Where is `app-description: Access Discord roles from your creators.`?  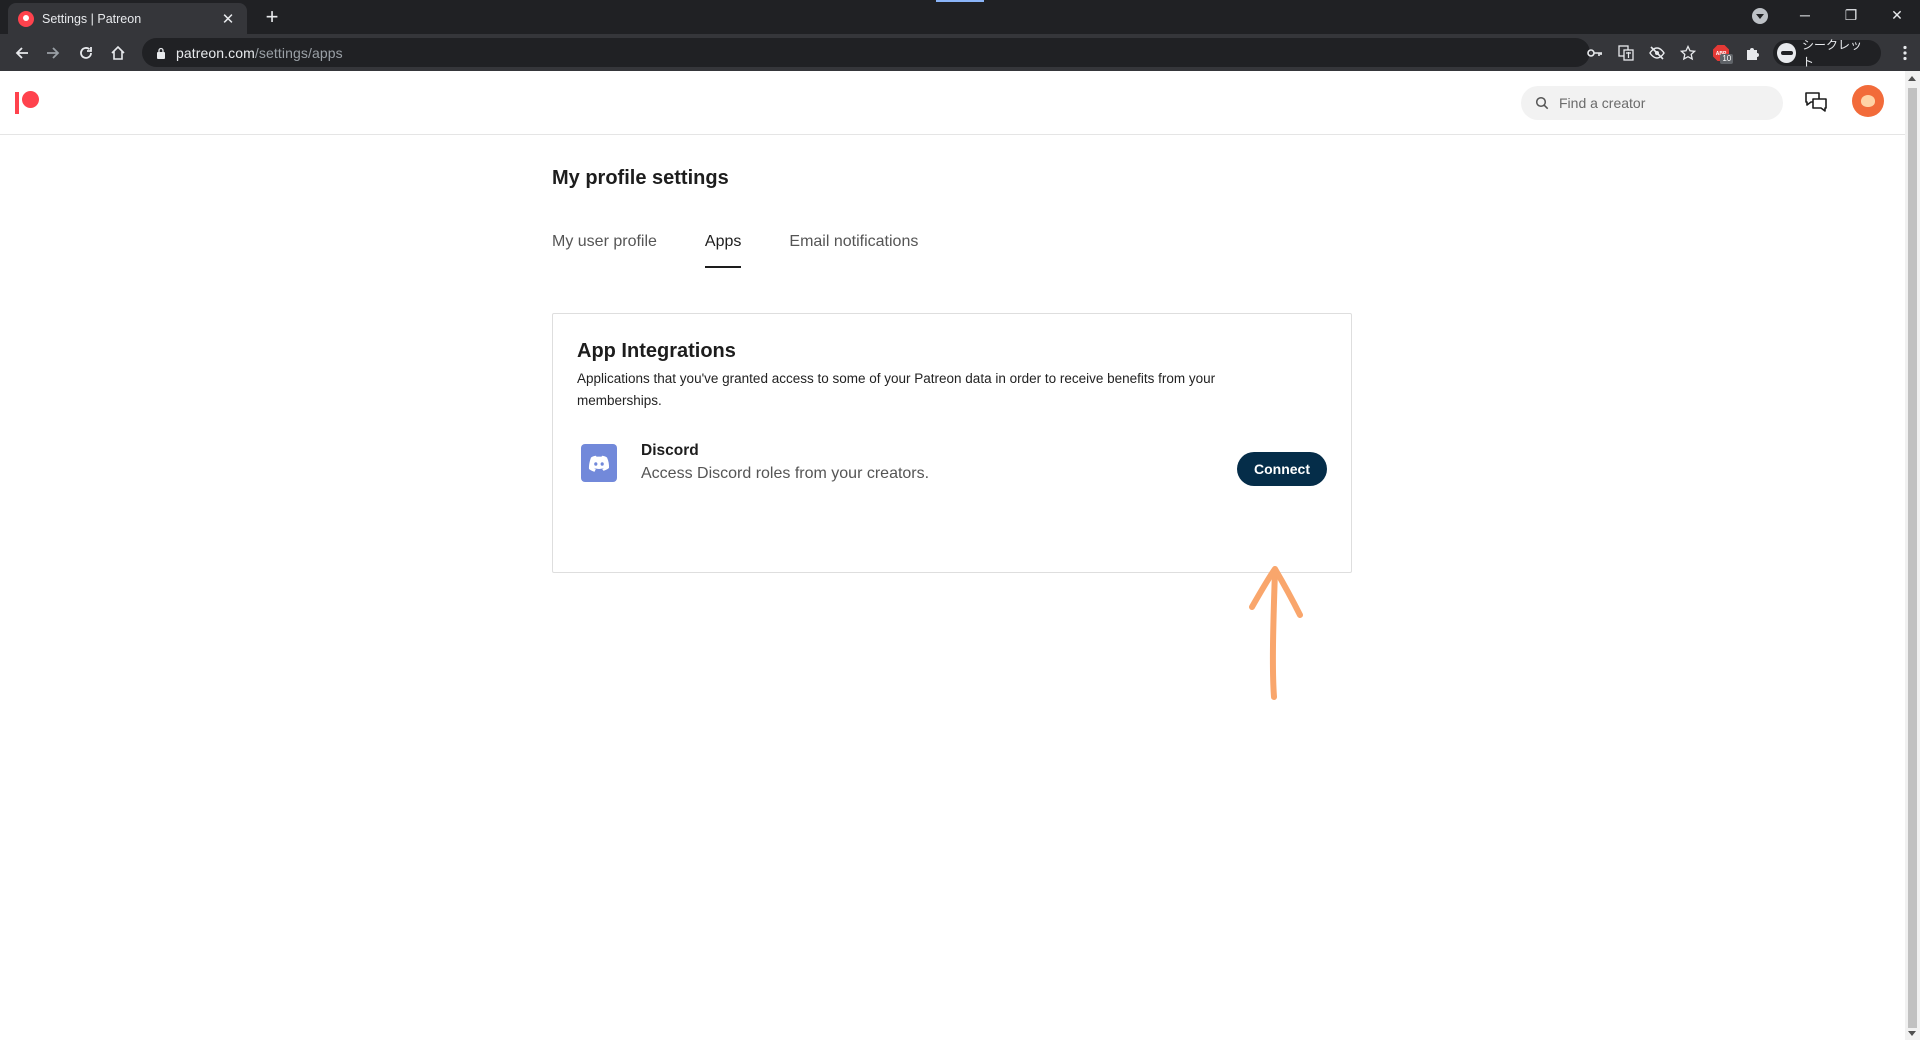 app-description: Access Discord roles from your creators. is located at coordinates (785, 473).